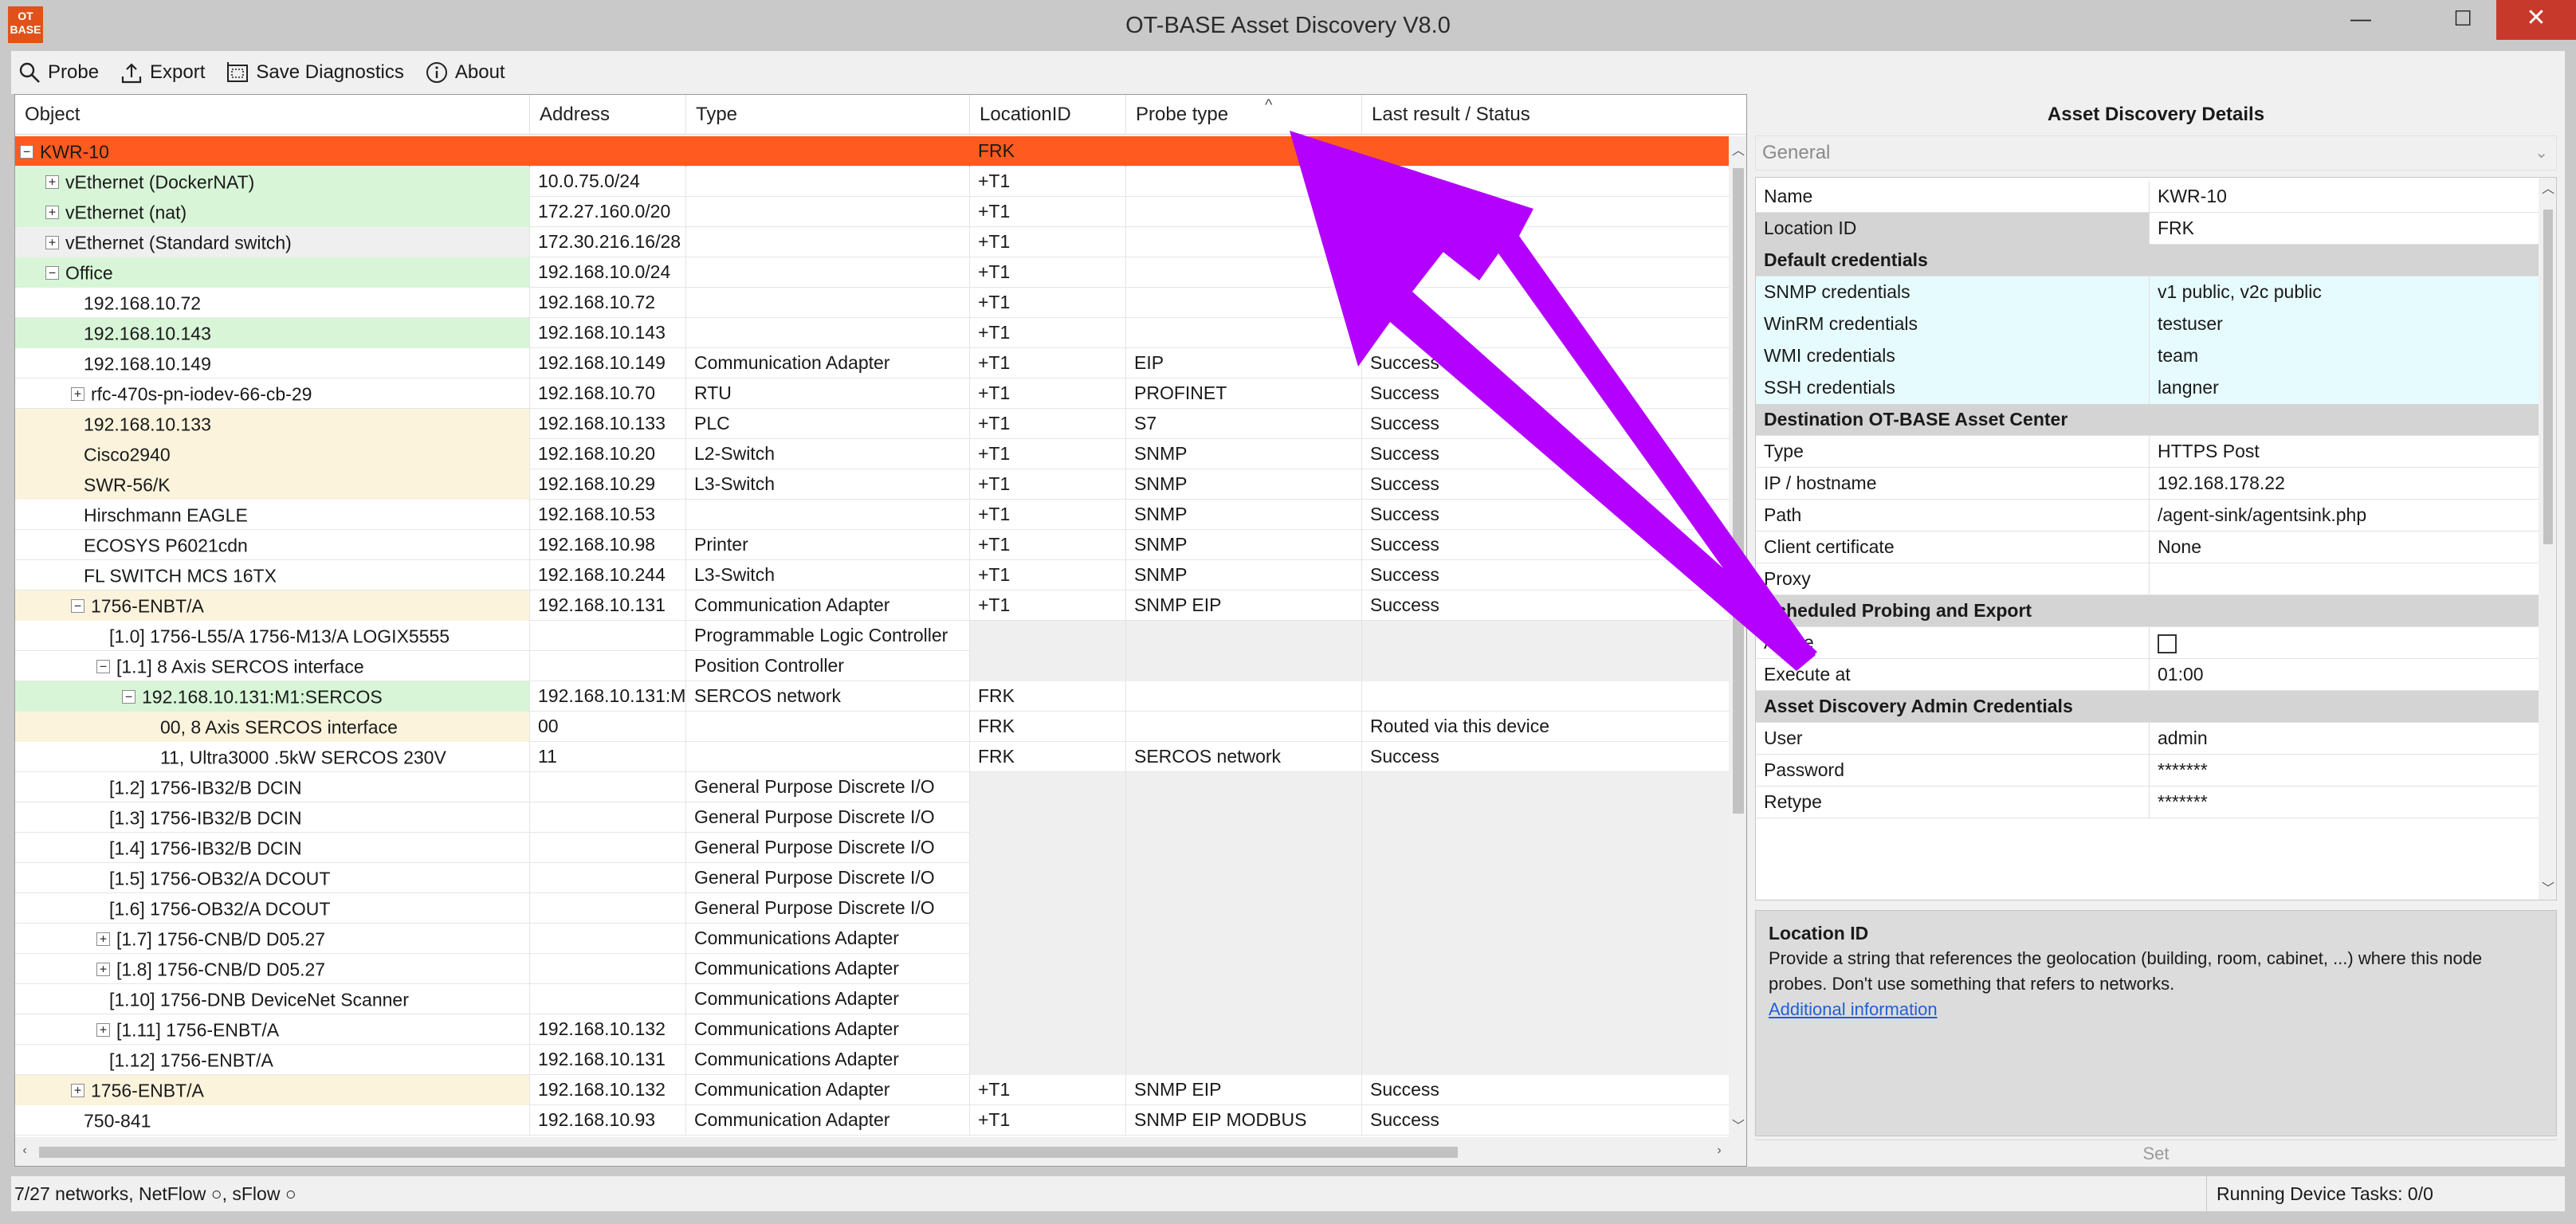 The height and width of the screenshot is (1224, 2576). I want to click on property-row: Path/agent-sink/agentsink.php, so click(2147, 516).